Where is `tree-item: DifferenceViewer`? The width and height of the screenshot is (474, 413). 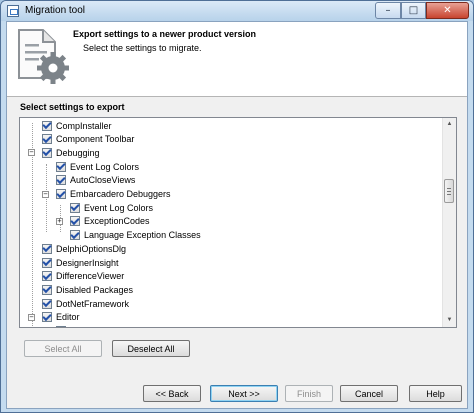 tree-item: DifferenceViewer is located at coordinates (83, 276).